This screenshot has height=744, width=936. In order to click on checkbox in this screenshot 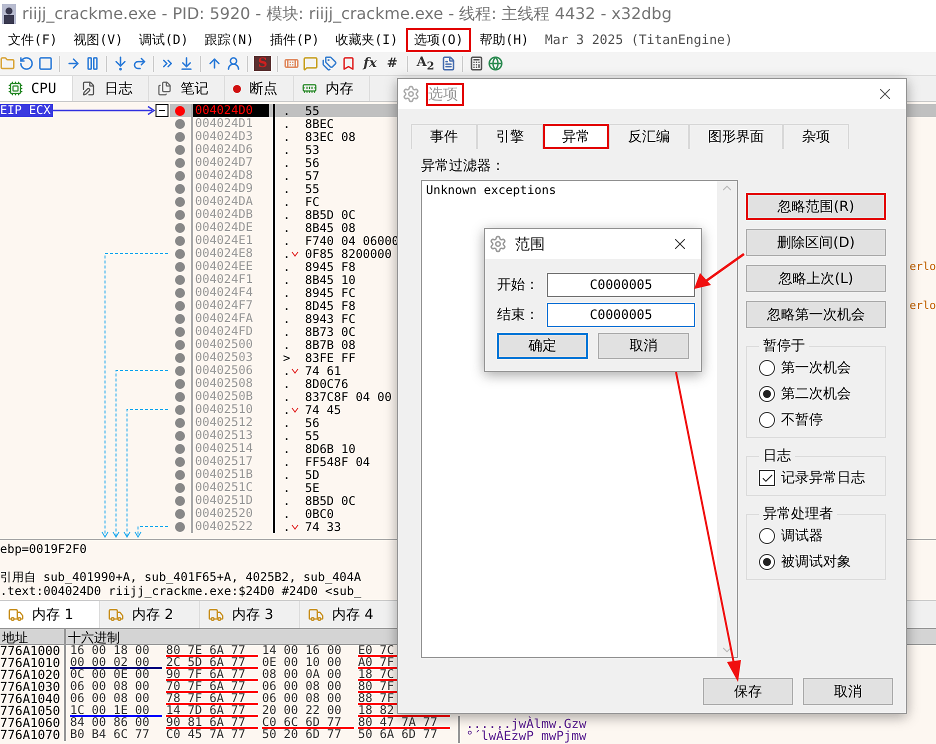, I will do `click(767, 478)`.